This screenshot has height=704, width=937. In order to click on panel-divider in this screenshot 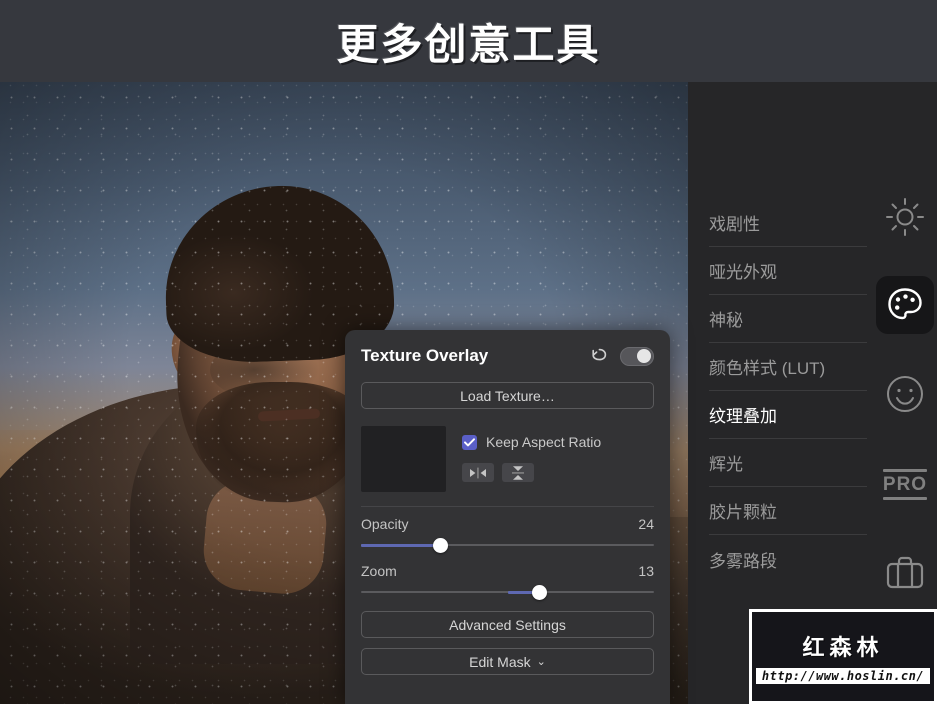, I will do `click(507, 506)`.